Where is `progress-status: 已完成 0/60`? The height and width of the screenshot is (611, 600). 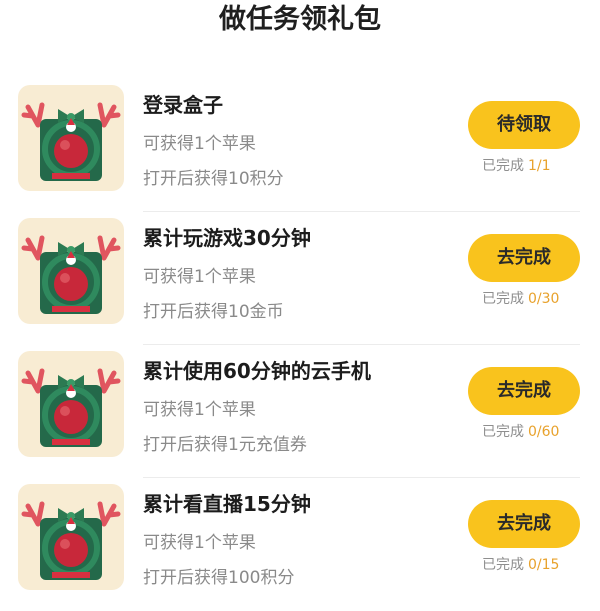
progress-status: 已完成 0/60 is located at coordinates (520, 431).